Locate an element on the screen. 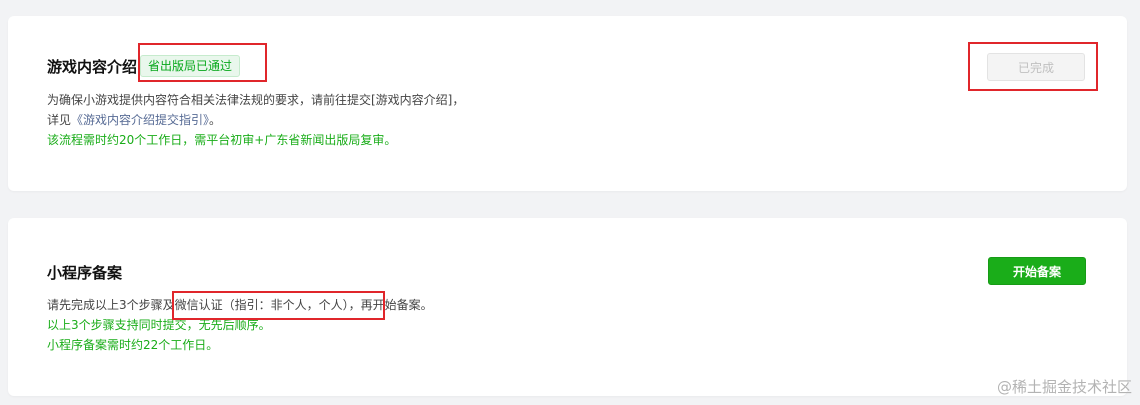 Image resolution: width=1140 pixels, height=405 pixels. guide-prefix: 详见 is located at coordinates (59, 120).